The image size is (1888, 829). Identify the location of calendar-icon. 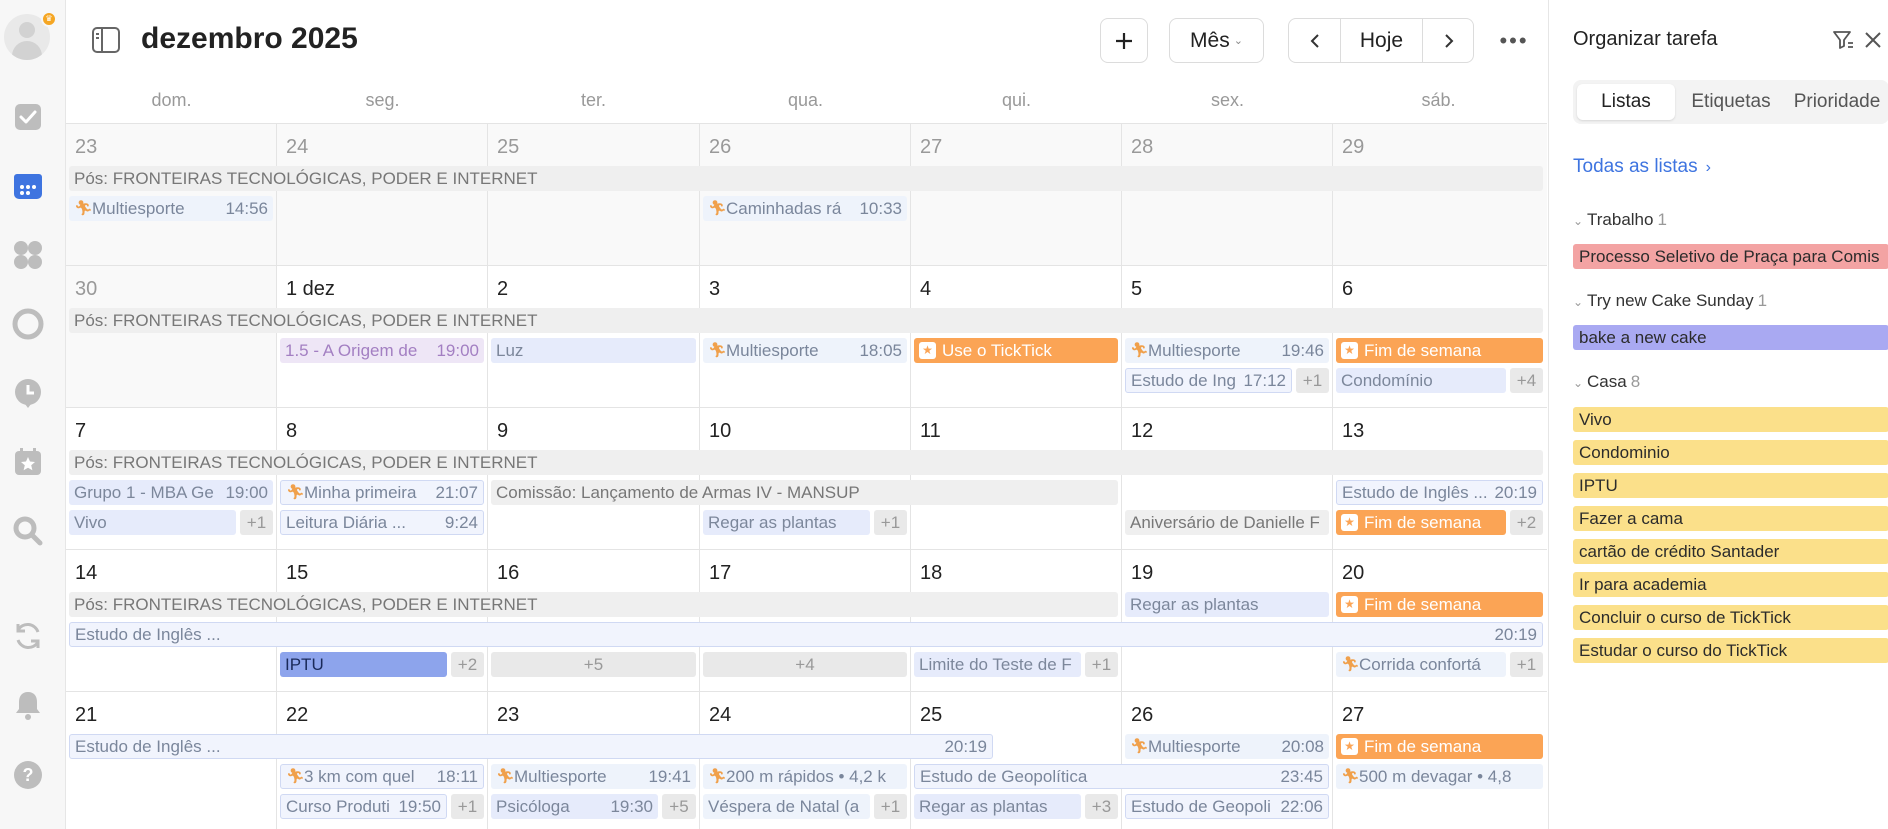
(28, 186).